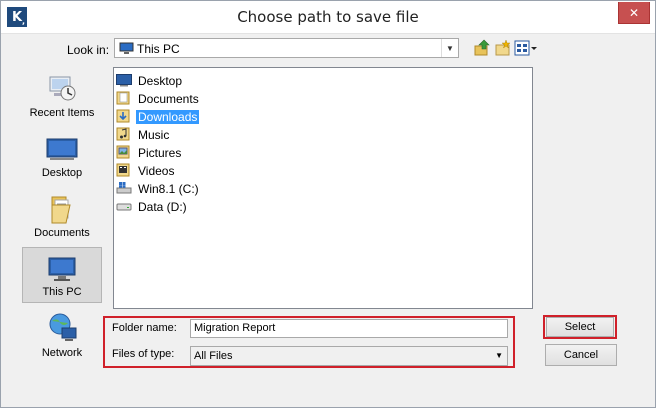 The height and width of the screenshot is (408, 656). What do you see at coordinates (62, 292) in the screenshot?
I see `place-label: This PC` at bounding box center [62, 292].